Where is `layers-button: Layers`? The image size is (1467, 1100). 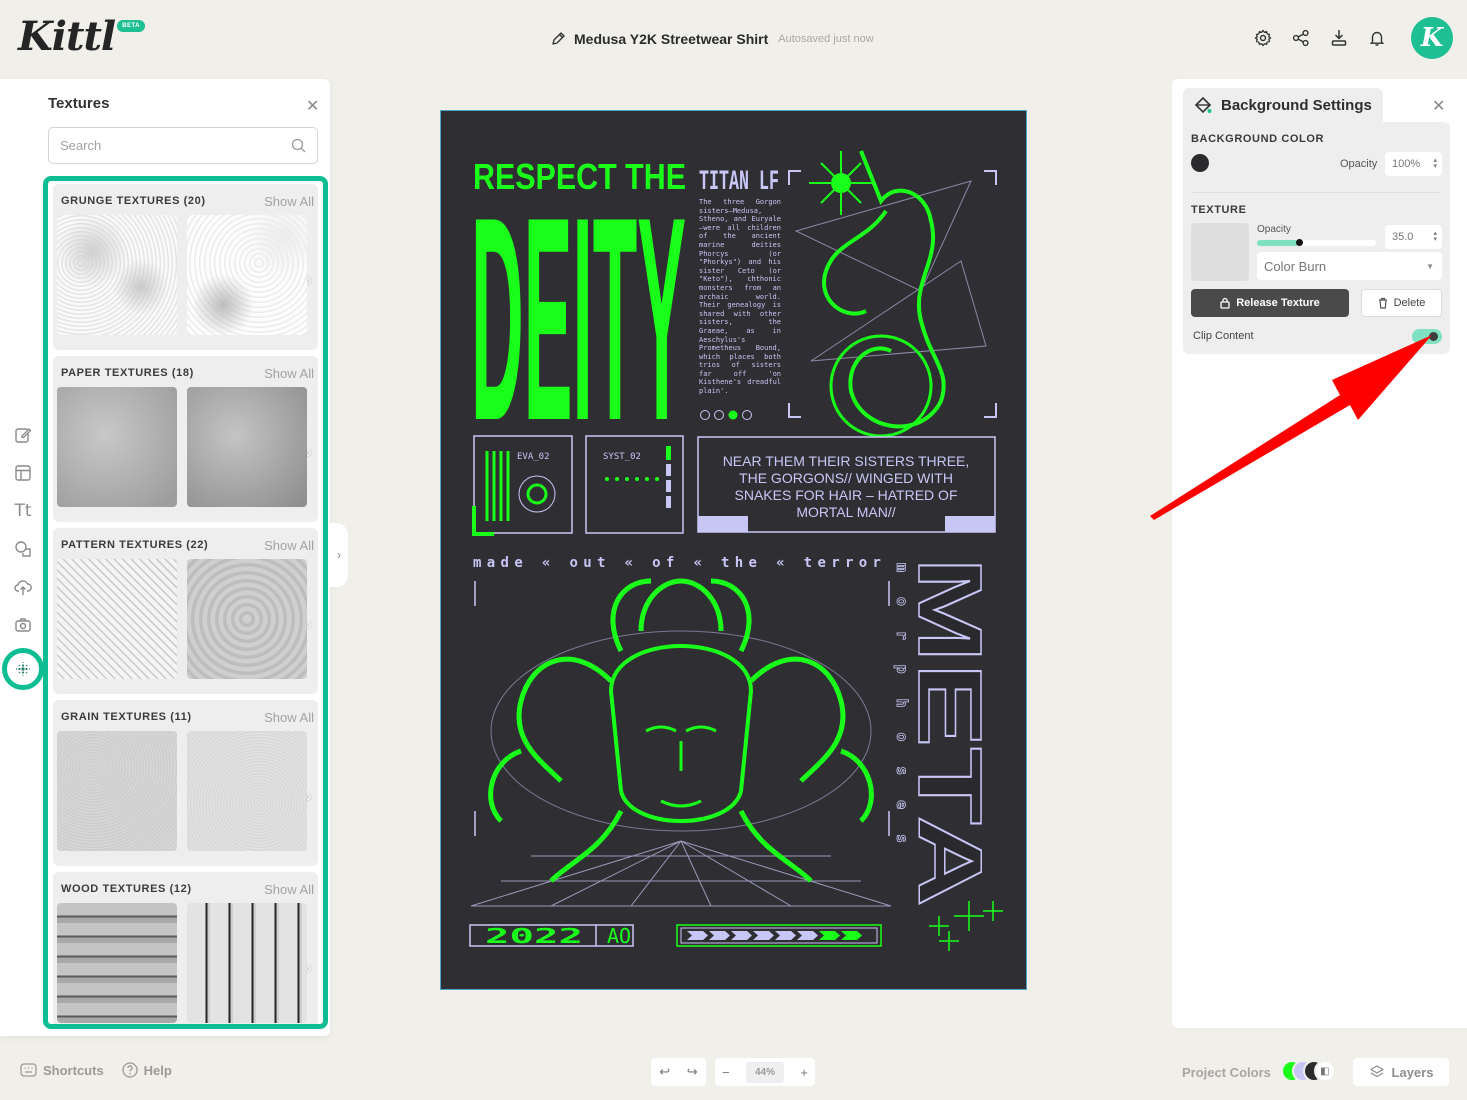 layers-button: Layers is located at coordinates (1401, 1072).